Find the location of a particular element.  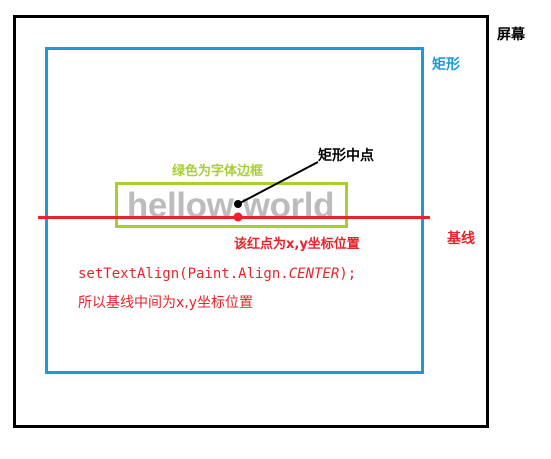

baseline-label: 基线 is located at coordinates (461, 239).